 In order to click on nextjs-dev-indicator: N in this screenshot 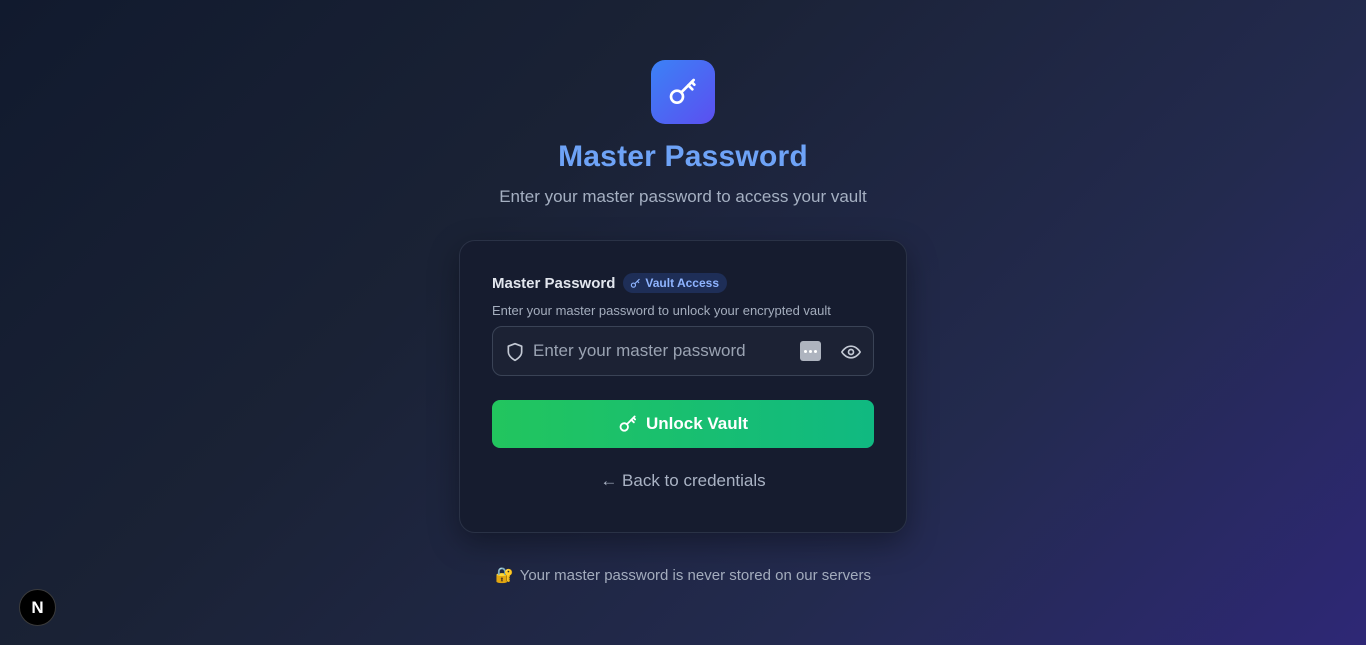, I will do `click(37, 607)`.